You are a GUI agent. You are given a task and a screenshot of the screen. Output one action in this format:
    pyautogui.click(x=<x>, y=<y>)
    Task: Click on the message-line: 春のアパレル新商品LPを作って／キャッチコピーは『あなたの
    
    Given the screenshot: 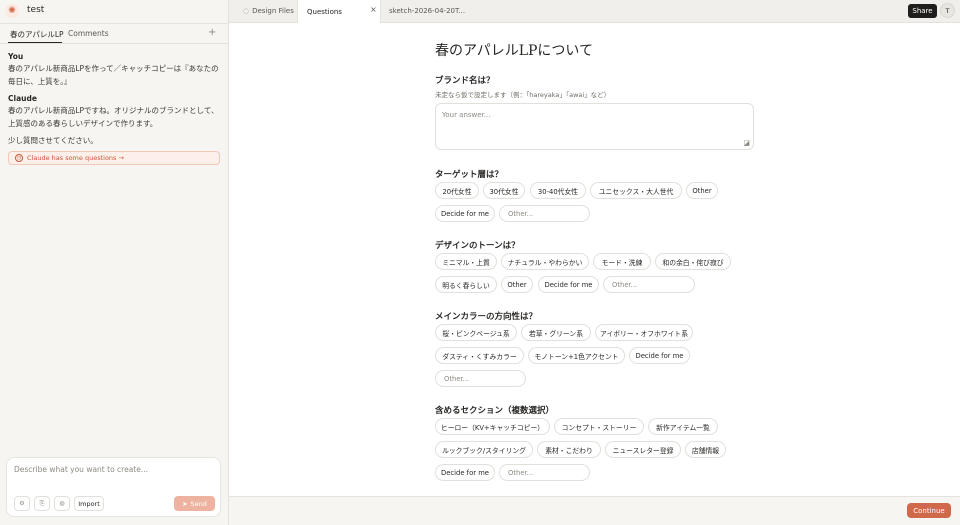 What is the action you would take?
    pyautogui.click(x=113, y=68)
    